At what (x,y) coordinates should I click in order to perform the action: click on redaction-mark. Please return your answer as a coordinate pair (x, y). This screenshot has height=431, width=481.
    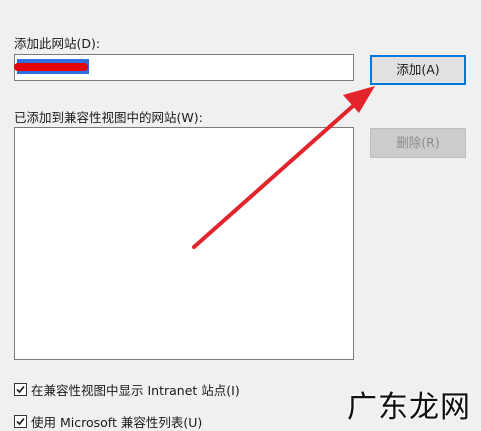
    Looking at the image, I should click on (51, 67).